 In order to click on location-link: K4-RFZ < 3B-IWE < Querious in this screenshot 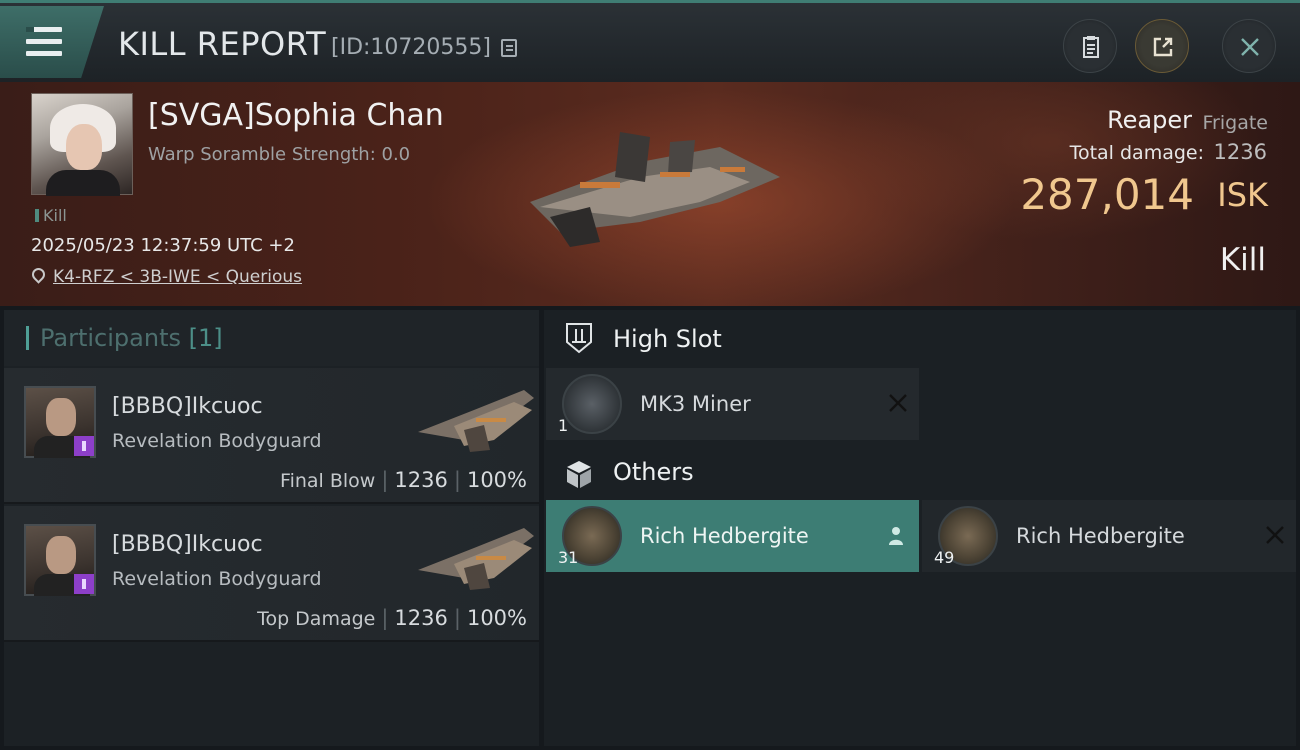, I will do `click(177, 277)`.